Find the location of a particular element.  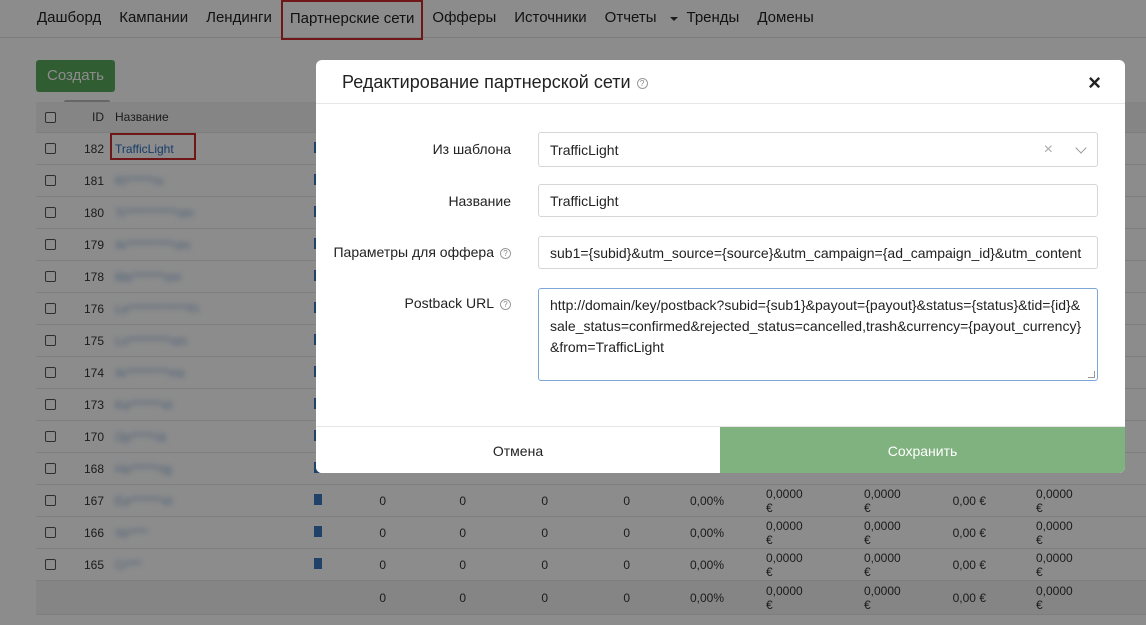

postback-label-text: Postback URL is located at coordinates (449, 303).